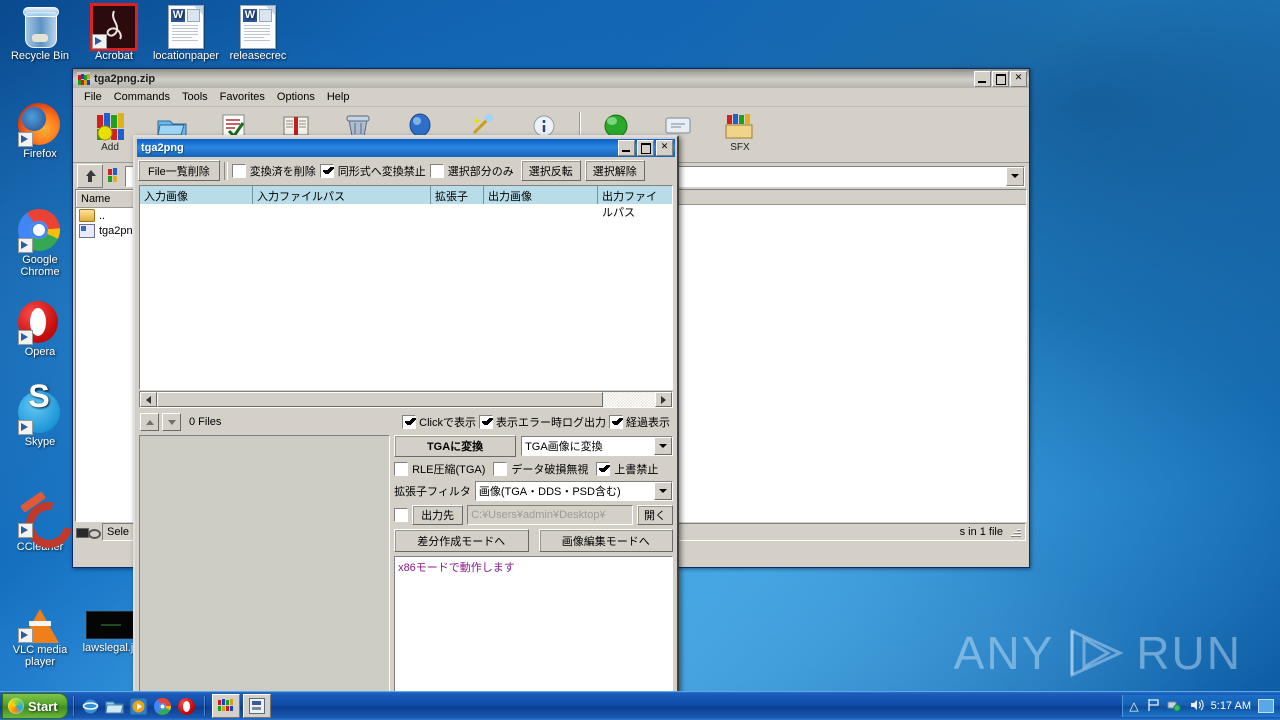 The width and height of the screenshot is (1280, 720). What do you see at coordinates (1000, 78) in the screenshot?
I see `winrar-maximize-button` at bounding box center [1000, 78].